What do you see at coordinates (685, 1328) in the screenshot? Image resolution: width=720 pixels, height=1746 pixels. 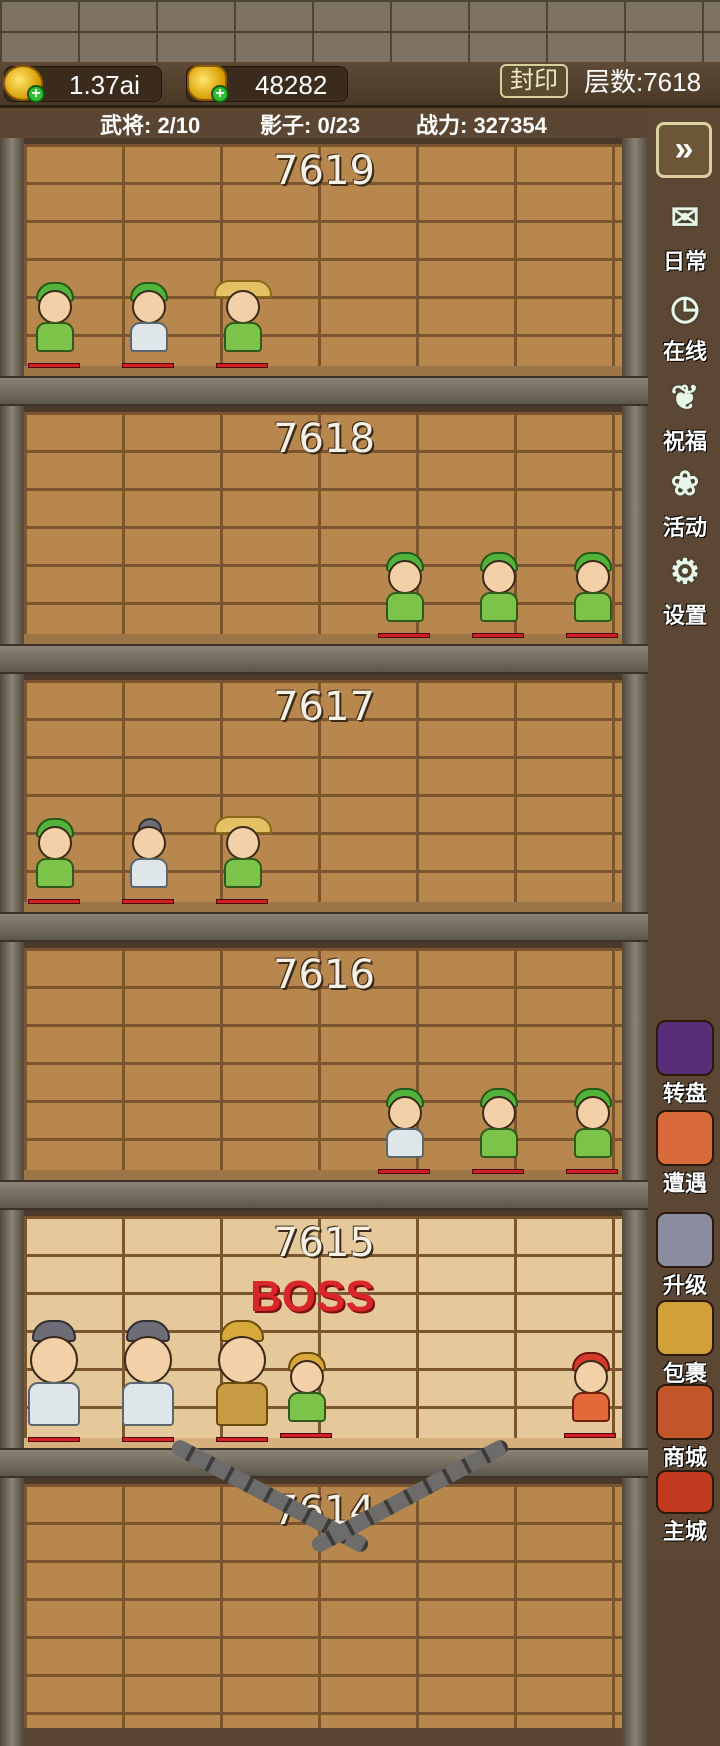 I see `bag-icon` at bounding box center [685, 1328].